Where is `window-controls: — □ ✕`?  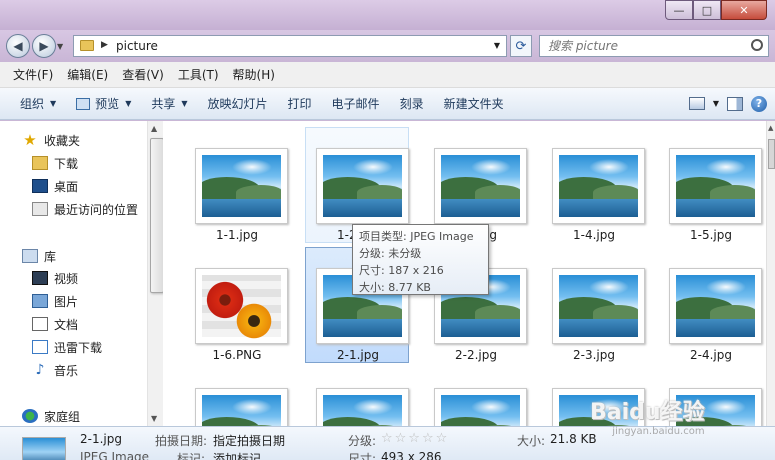 window-controls: — □ ✕ is located at coordinates (716, 10).